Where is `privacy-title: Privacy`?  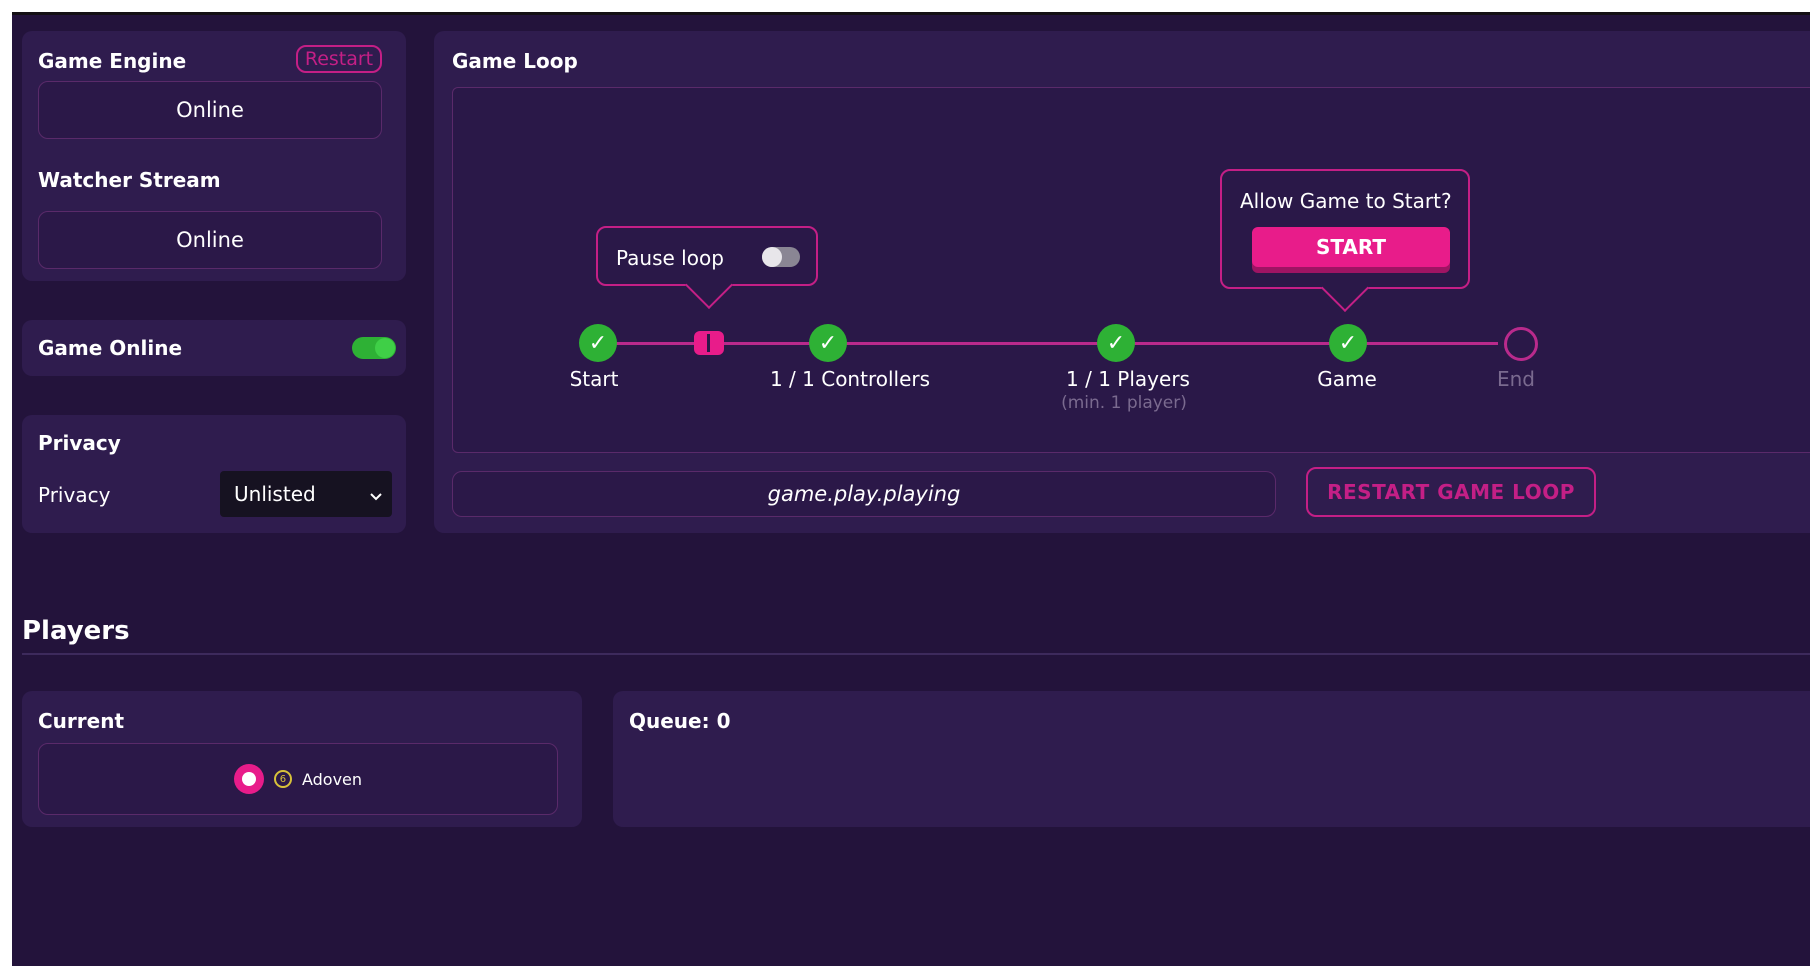
privacy-title: Privacy is located at coordinates (79, 443).